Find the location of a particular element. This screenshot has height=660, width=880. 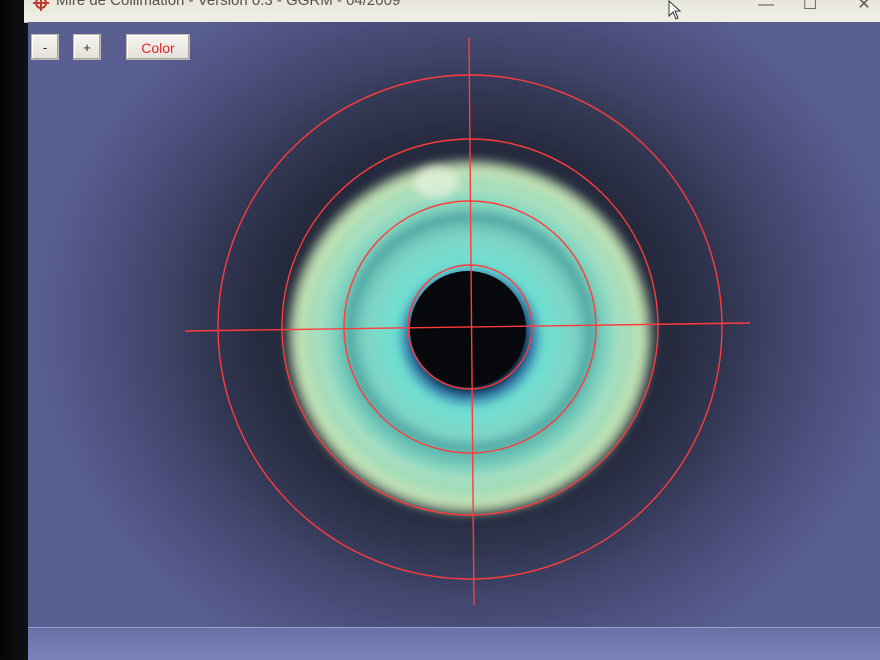

minimize-button: — is located at coordinates (766, 7).